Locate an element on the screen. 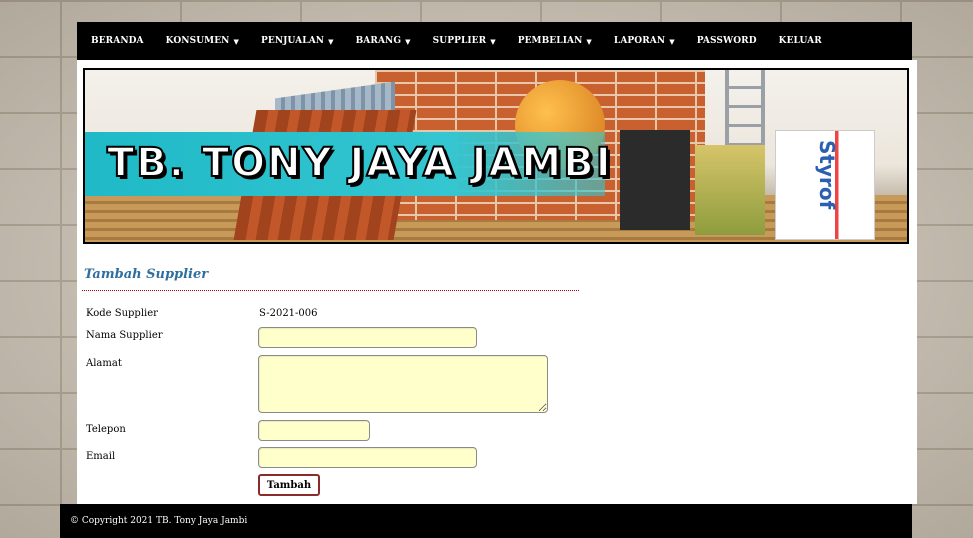 This screenshot has height=538, width=973. copyright-text: © Copyright 2021 TB. Tony Jaya Jambi is located at coordinates (159, 521).